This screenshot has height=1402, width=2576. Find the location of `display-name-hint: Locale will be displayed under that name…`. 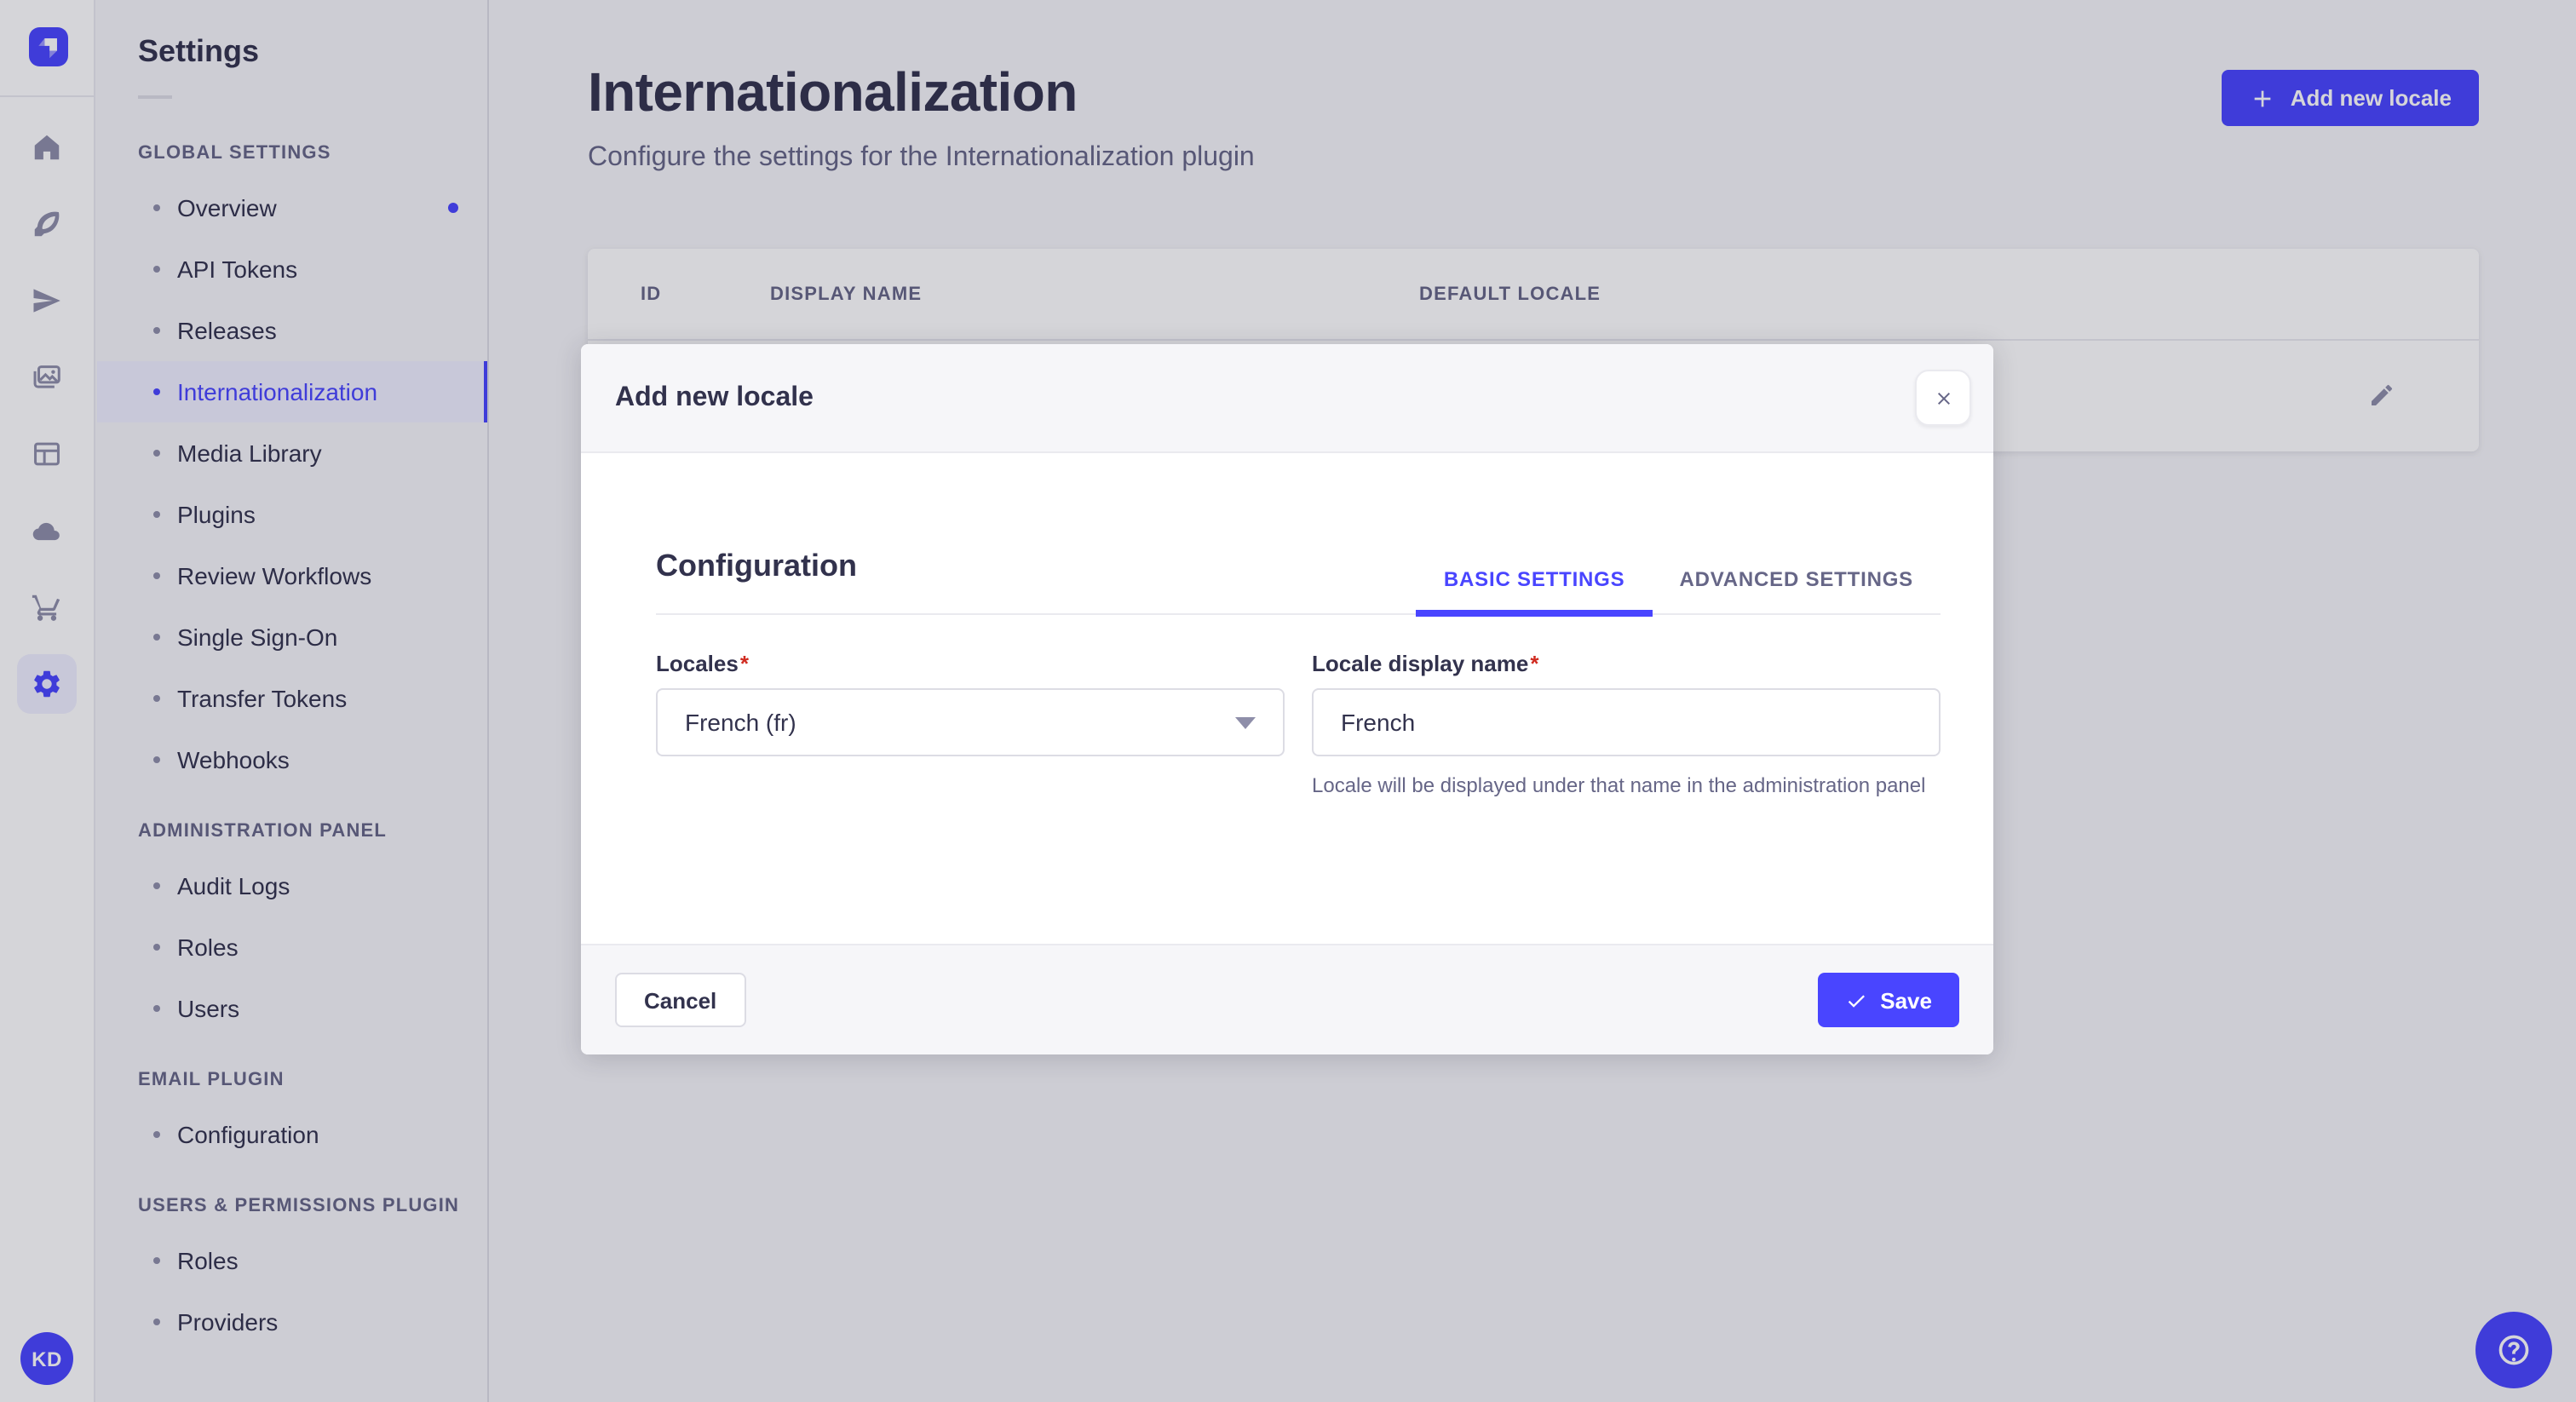

display-name-hint: Locale will be displayed under that name… is located at coordinates (1619, 785).